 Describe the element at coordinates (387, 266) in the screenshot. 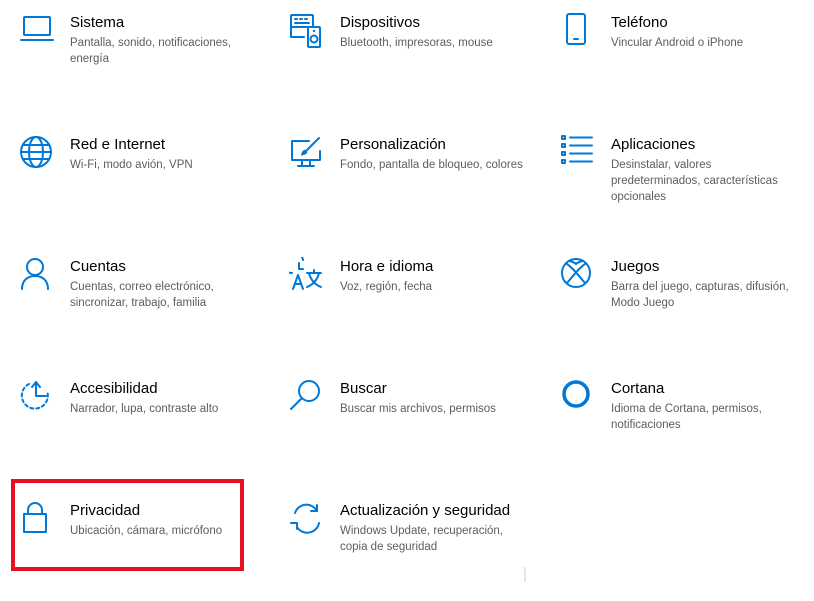

I see `tile-title: Hora e idioma` at that location.